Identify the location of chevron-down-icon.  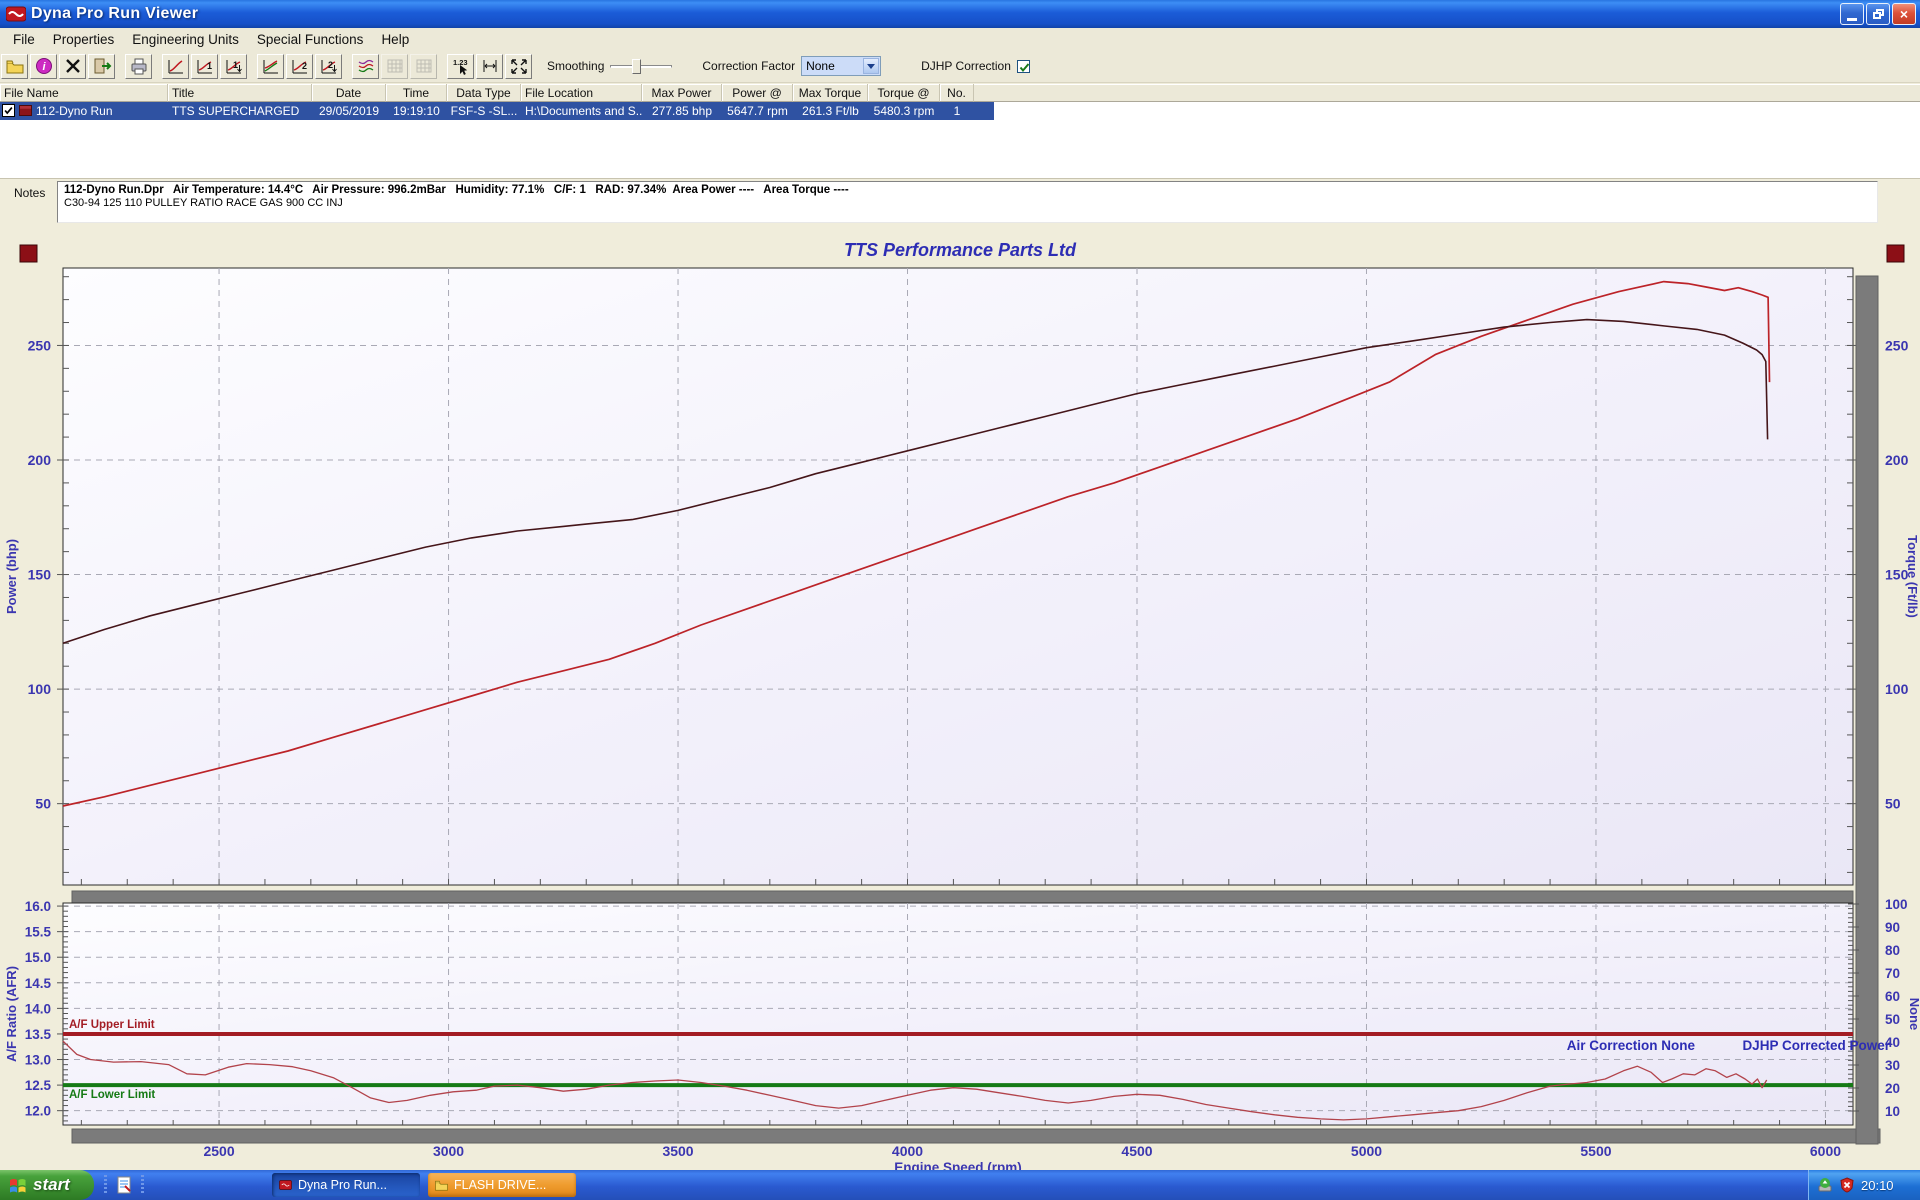
(871, 66).